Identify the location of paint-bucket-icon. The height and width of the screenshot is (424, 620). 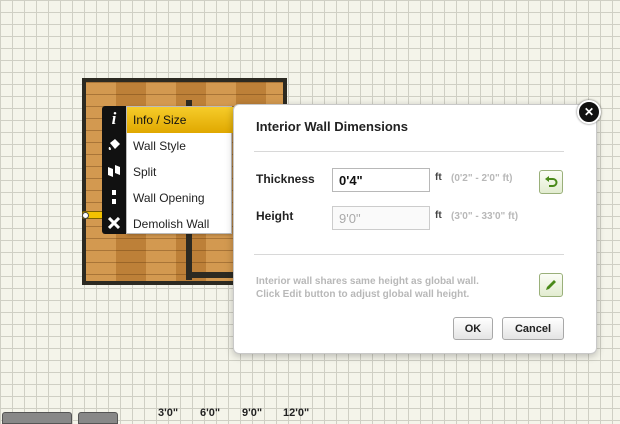
(114, 145).